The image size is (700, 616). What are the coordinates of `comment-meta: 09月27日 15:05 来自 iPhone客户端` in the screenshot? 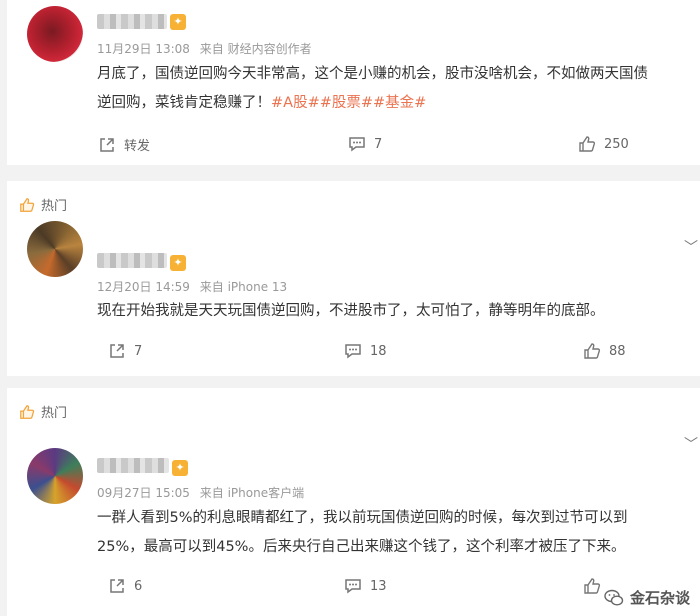 It's located at (200, 492).